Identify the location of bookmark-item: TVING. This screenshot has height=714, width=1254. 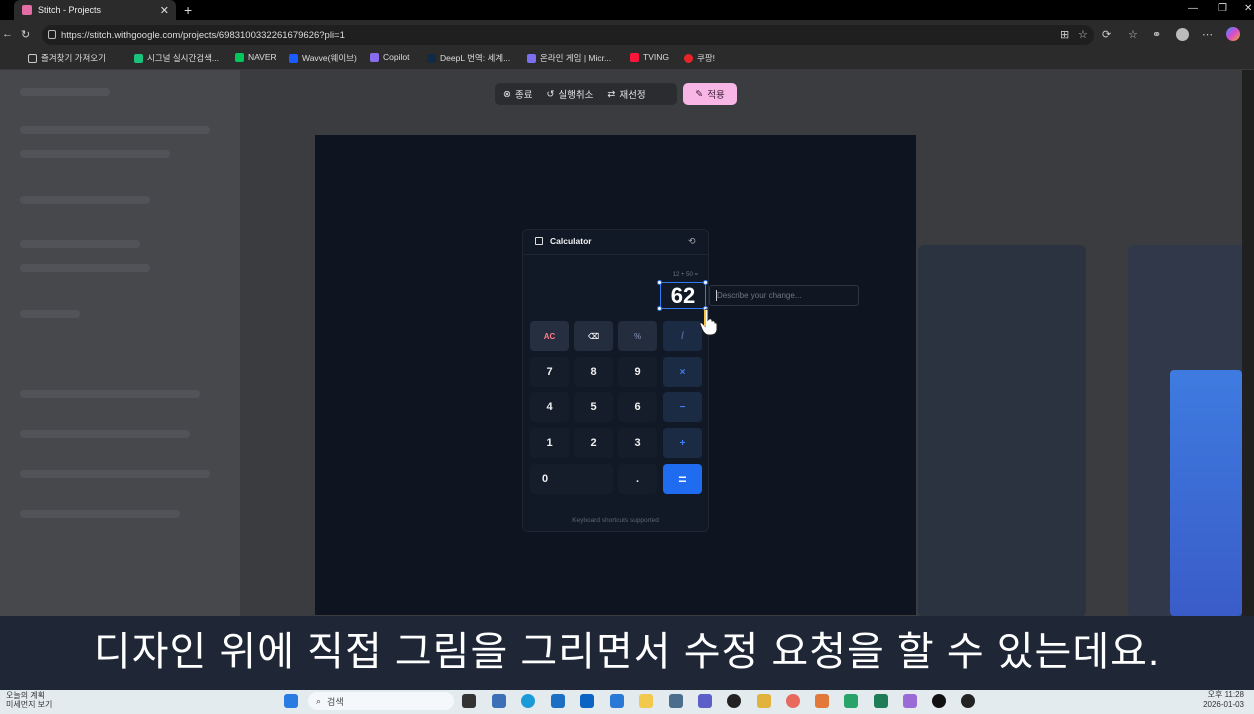
(649, 57).